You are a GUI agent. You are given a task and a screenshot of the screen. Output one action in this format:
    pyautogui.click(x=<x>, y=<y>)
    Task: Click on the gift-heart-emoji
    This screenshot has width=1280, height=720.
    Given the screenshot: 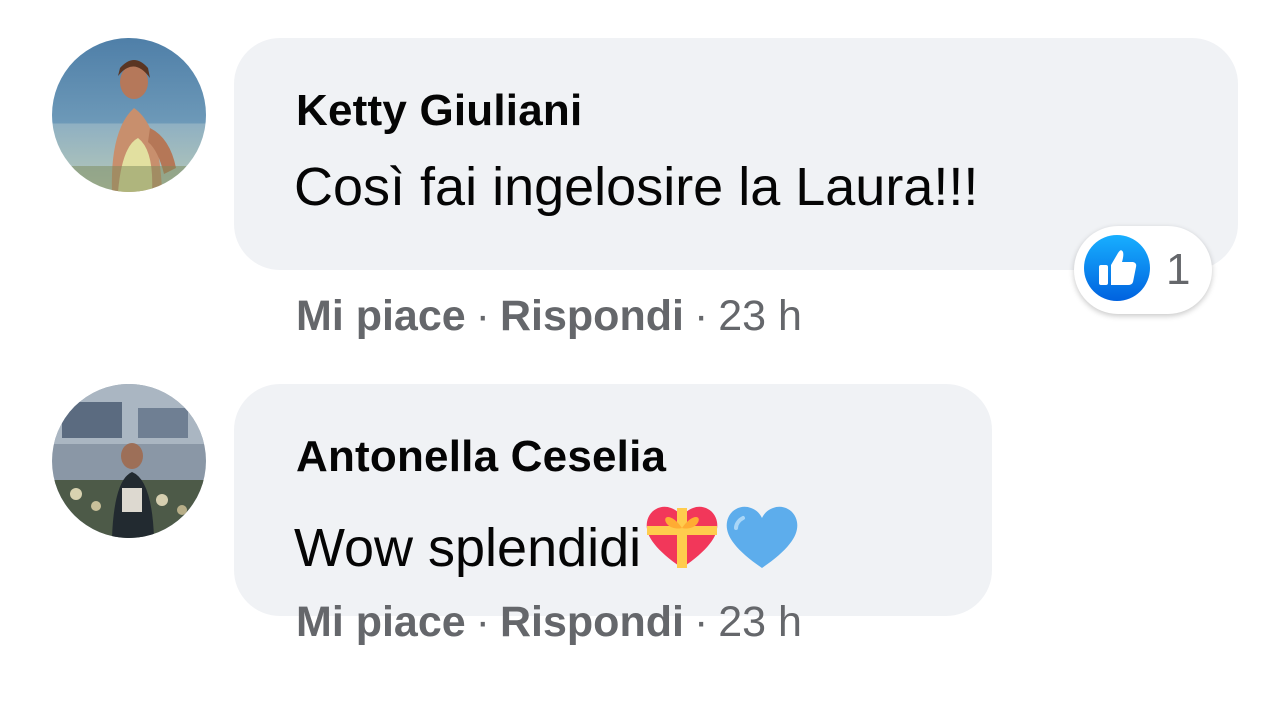 What is the action you would take?
    pyautogui.click(x=682, y=543)
    